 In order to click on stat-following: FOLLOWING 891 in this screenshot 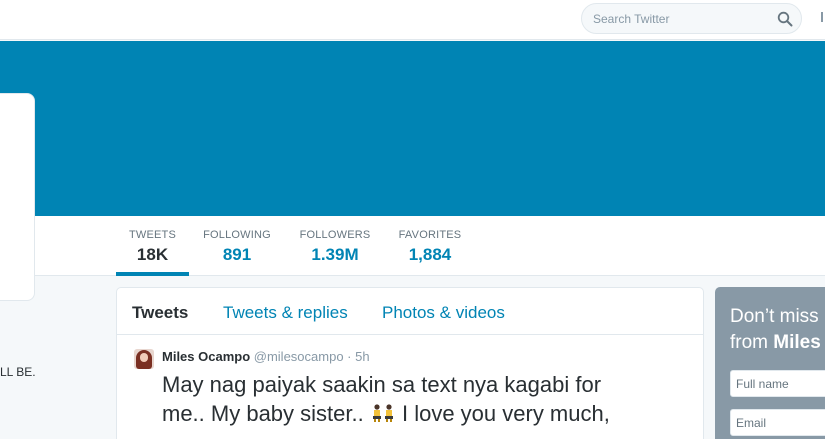, I will do `click(237, 246)`.